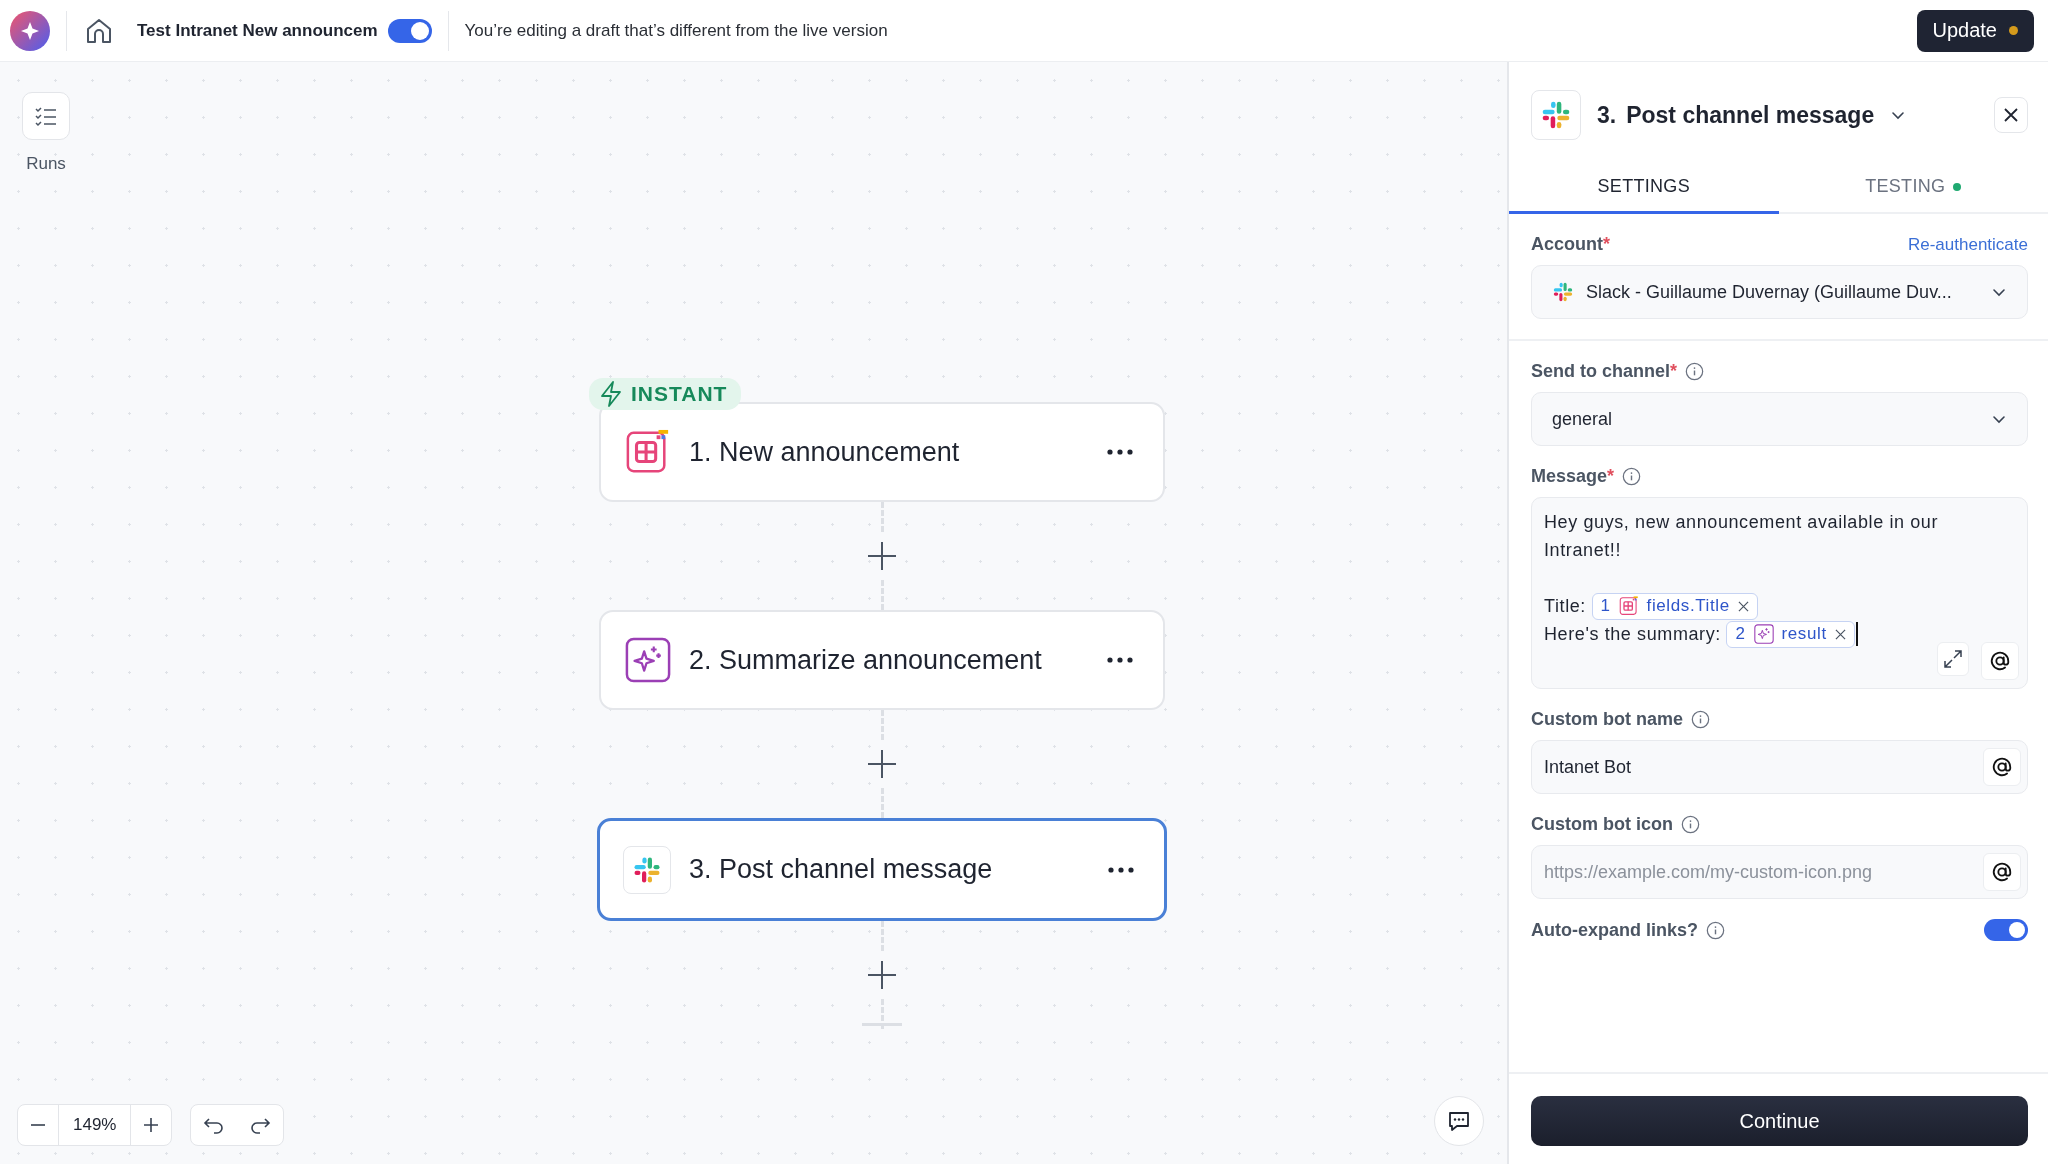 The height and width of the screenshot is (1164, 2048). I want to click on runs-label: Runs, so click(46, 164).